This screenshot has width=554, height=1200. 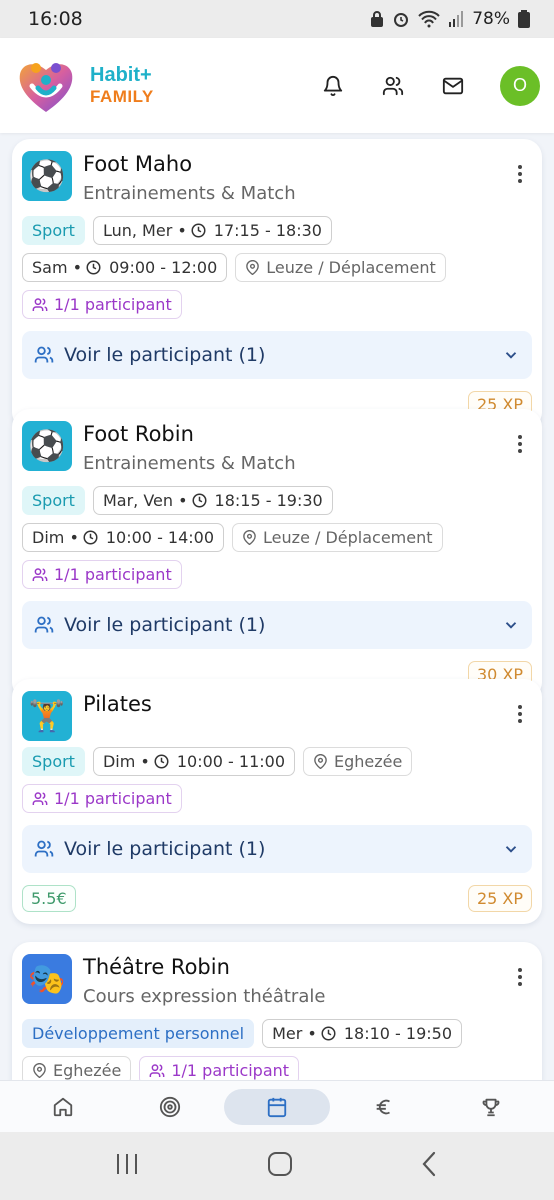 What do you see at coordinates (121, 75) in the screenshot?
I see `brand-line-1: Habit+` at bounding box center [121, 75].